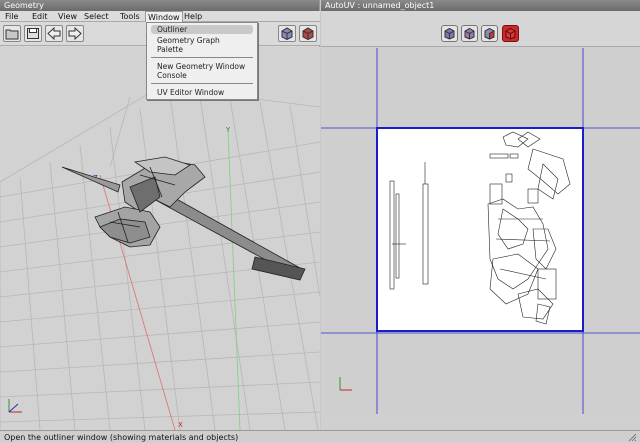 This screenshot has width=640, height=443. I want to click on cube-blue-icon, so click(449, 33).